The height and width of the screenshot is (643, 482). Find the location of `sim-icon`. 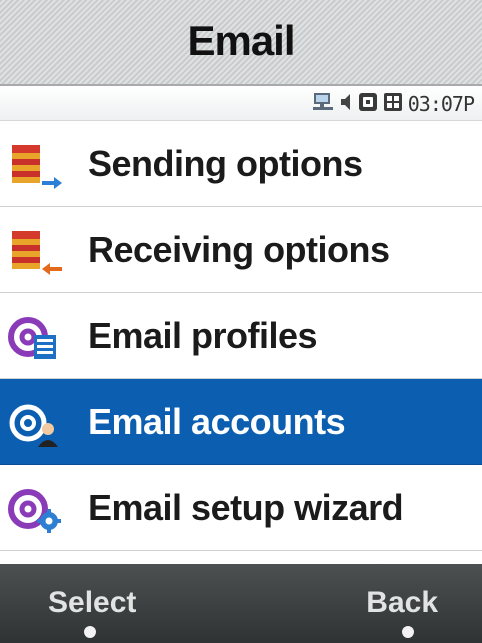

sim-icon is located at coordinates (393, 104).